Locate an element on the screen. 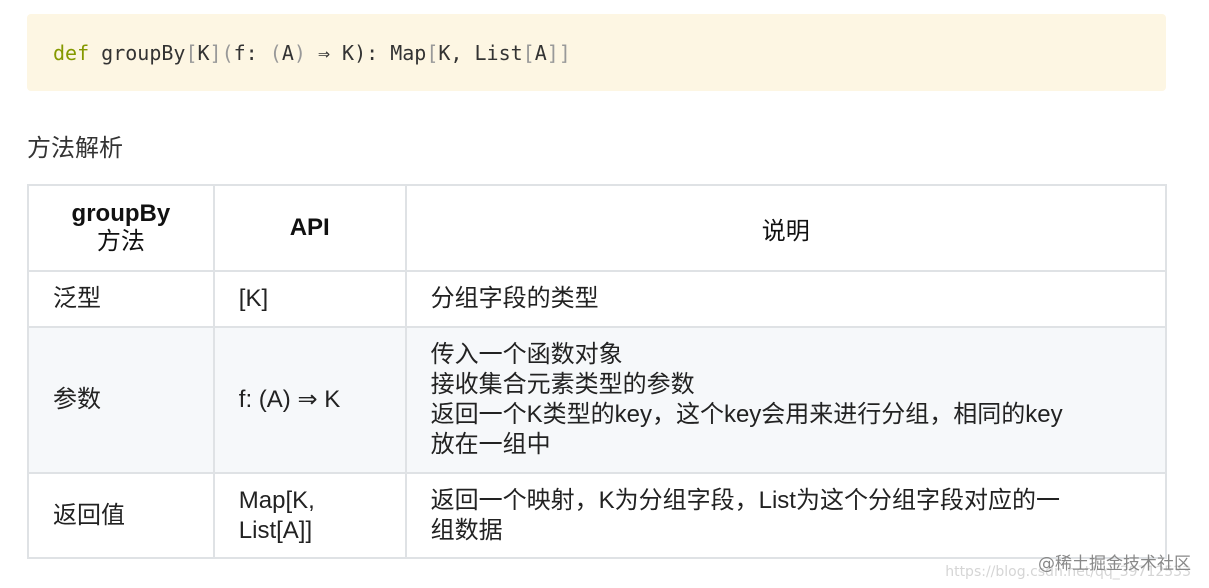  cell-method: 泛型 is located at coordinates (121, 299).